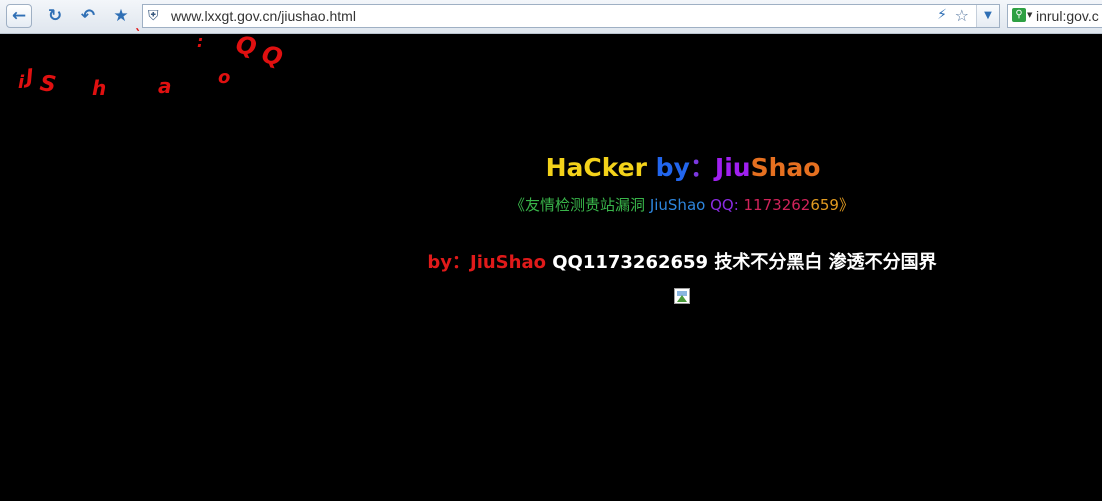 This screenshot has width=1102, height=501. I want to click on back-button: ←, so click(19, 16).